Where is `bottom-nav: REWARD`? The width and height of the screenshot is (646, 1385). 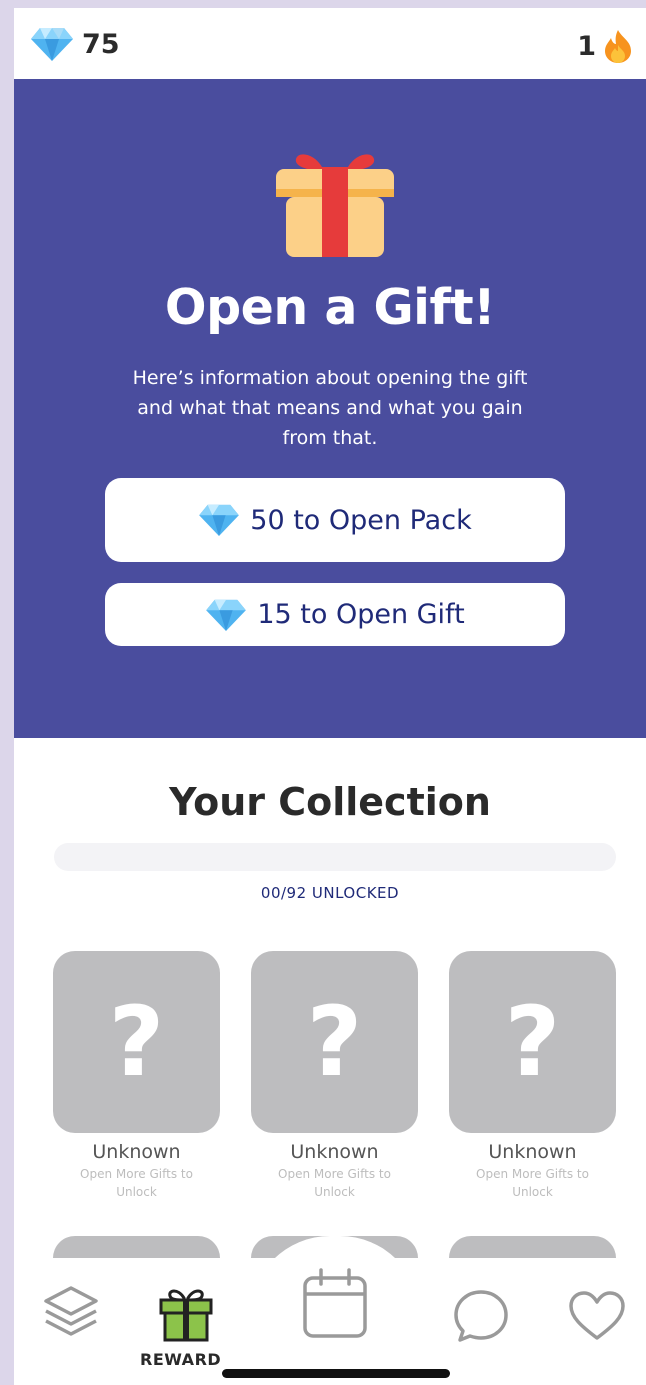
bottom-nav: REWARD is located at coordinates (330, 1310).